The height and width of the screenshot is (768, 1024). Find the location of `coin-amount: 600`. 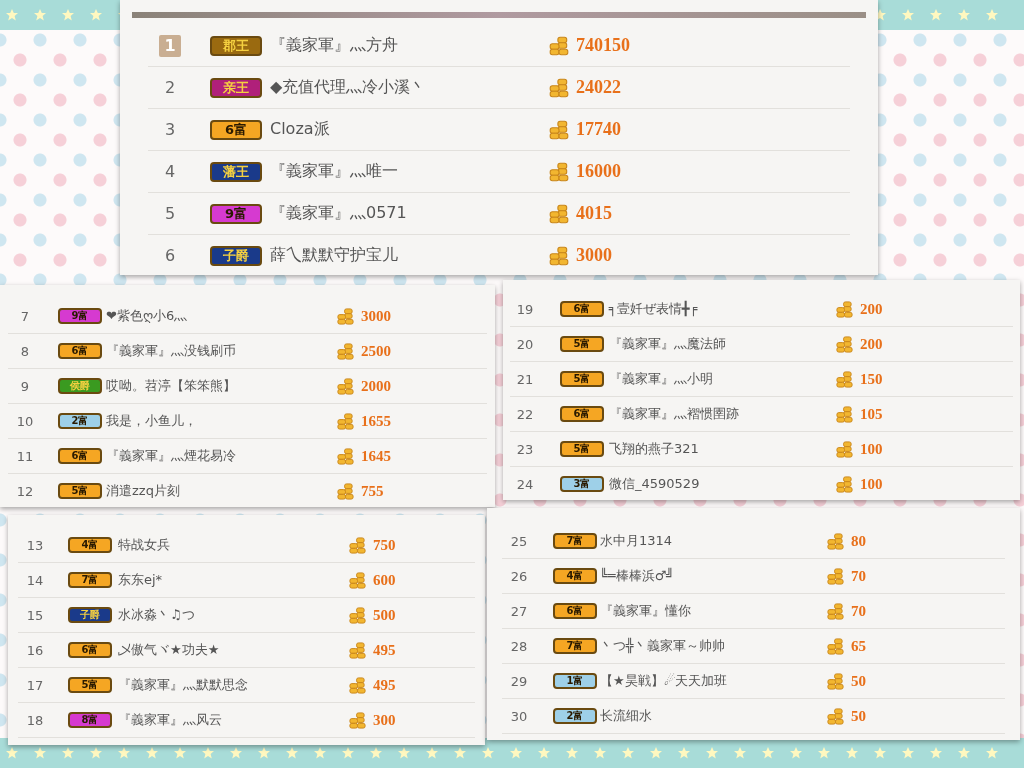

coin-amount: 600 is located at coordinates (384, 580).